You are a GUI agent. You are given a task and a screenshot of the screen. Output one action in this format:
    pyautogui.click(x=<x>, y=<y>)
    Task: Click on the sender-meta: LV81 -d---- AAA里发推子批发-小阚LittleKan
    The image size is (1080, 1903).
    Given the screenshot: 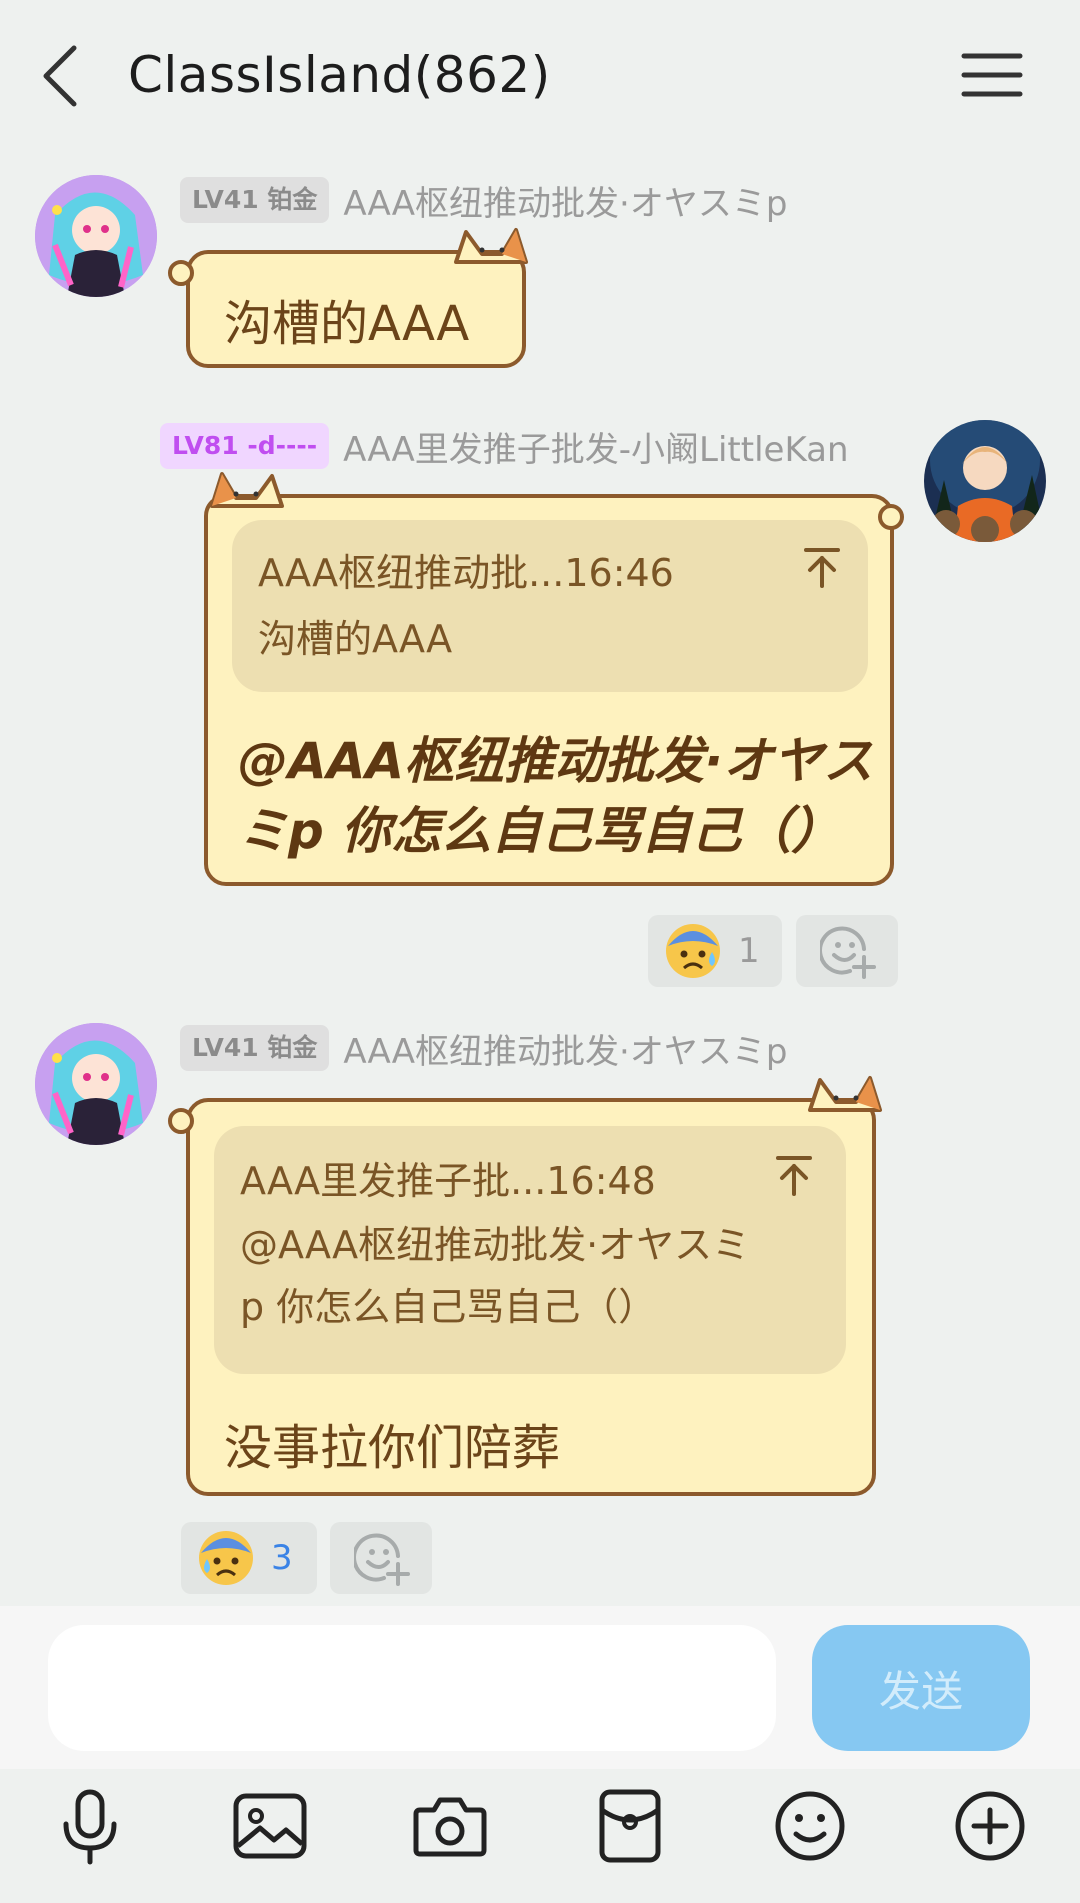 What is the action you would take?
    pyautogui.click(x=504, y=446)
    